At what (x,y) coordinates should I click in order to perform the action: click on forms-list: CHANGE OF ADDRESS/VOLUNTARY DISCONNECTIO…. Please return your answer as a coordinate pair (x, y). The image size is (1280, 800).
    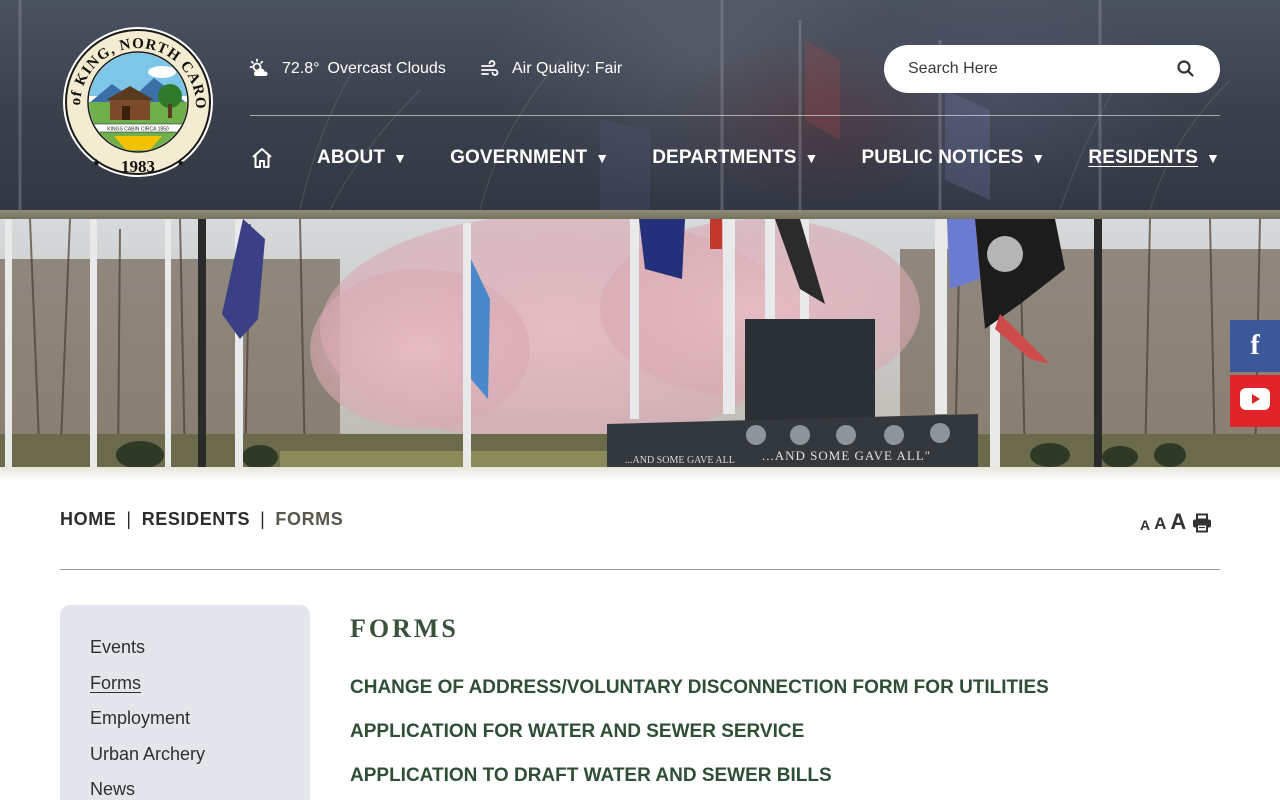
    Looking at the image, I should click on (699, 738).